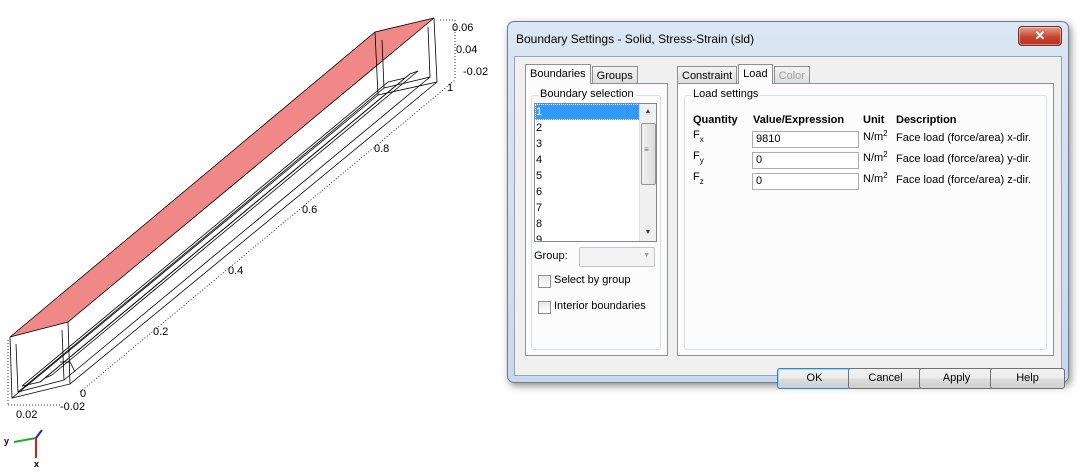 This screenshot has height=472, width=1085. I want to click on list-scrollbar: ▲ ≡ ▼, so click(647, 172).